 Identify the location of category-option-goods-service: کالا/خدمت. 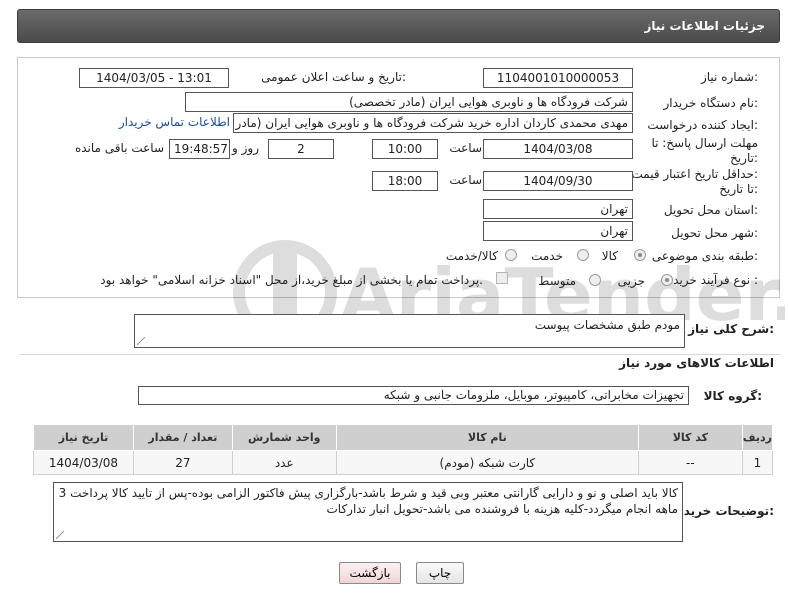
(471, 256).